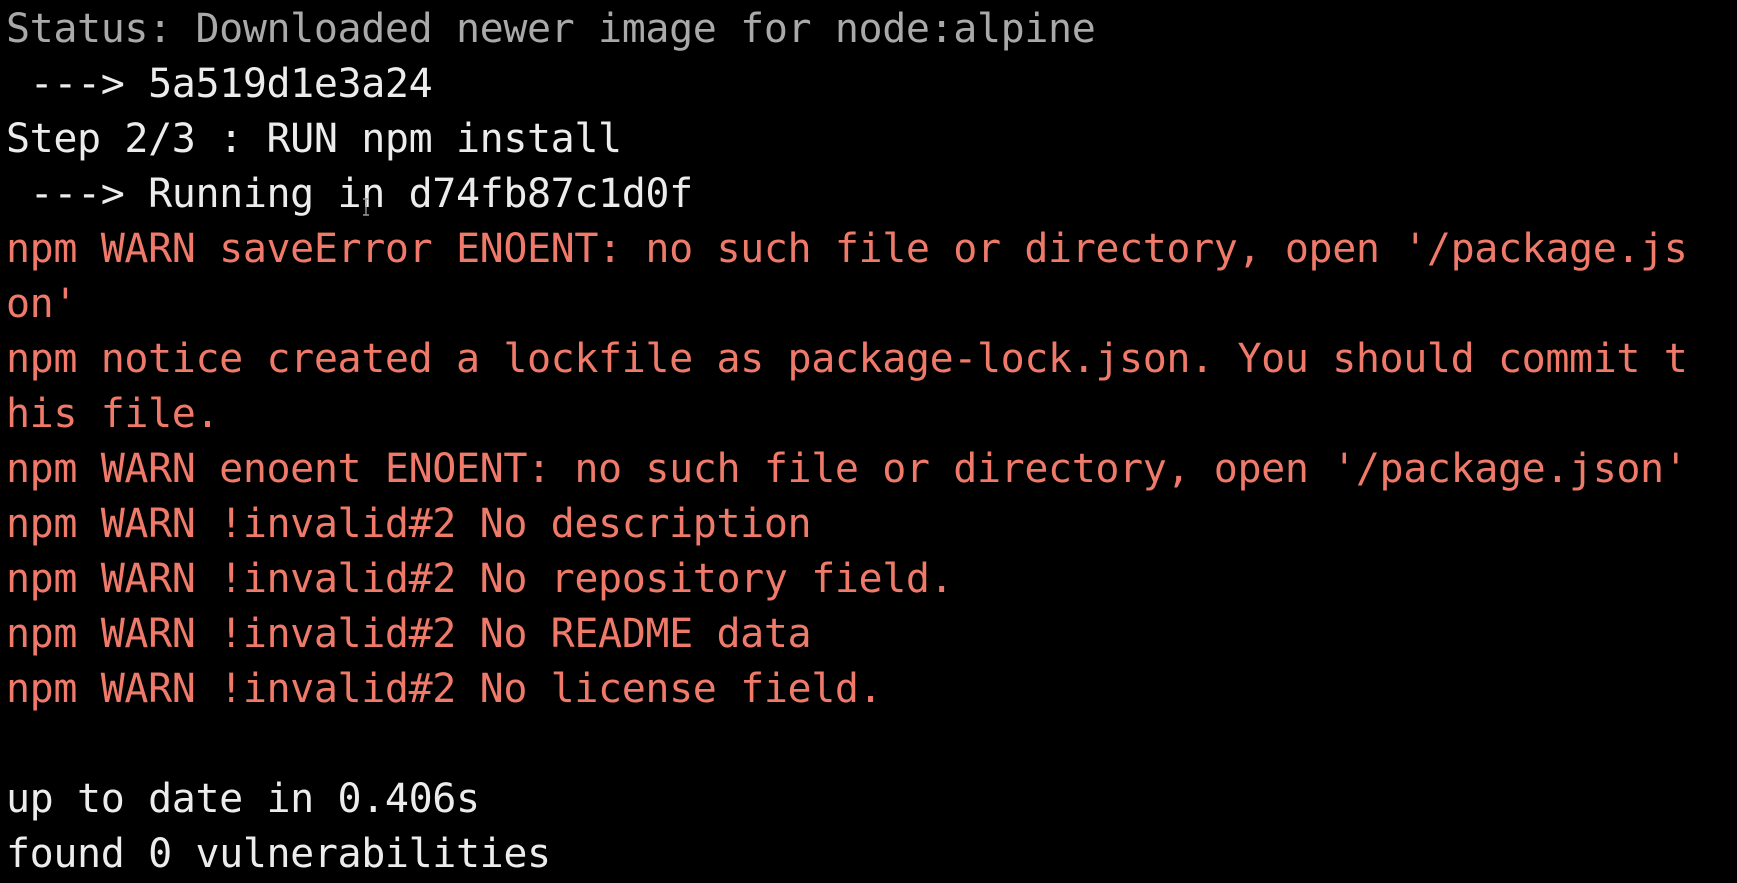  Describe the element at coordinates (366, 207) in the screenshot. I see `text-cursor-icon` at that location.